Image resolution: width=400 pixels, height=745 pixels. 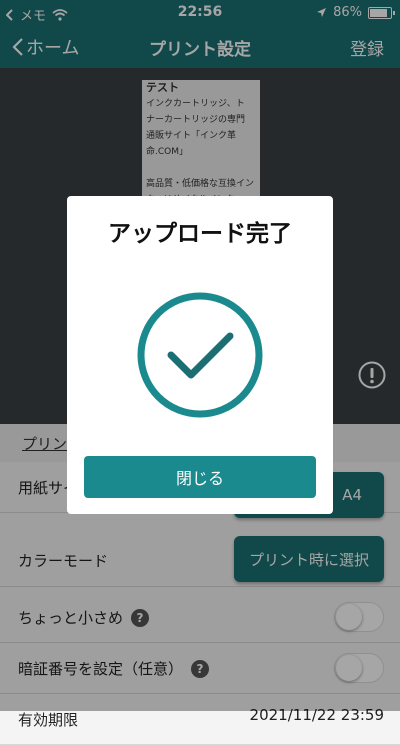 What do you see at coordinates (200, 477) in the screenshot?
I see `close-button: 閉じる` at bounding box center [200, 477].